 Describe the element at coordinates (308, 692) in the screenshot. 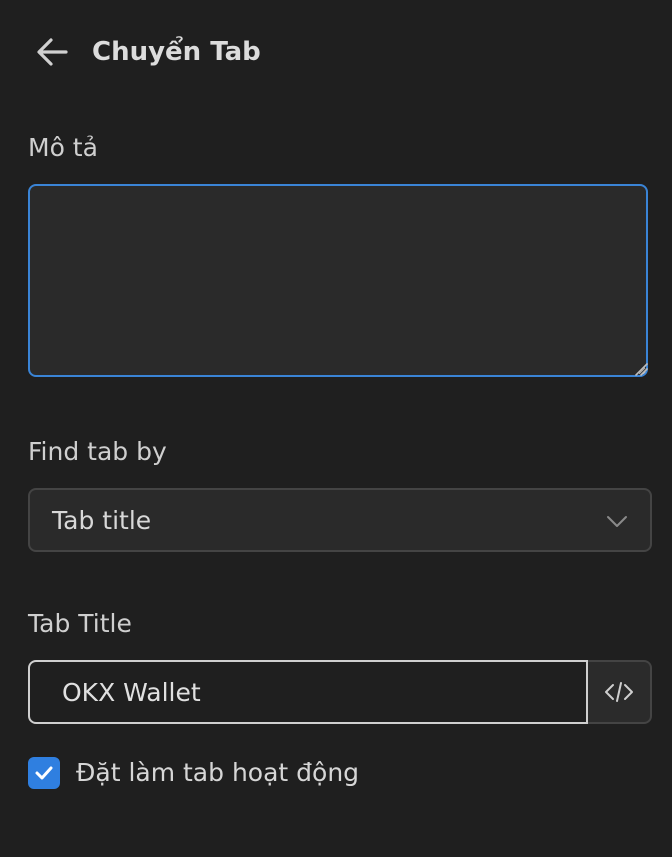

I see `tab-title-input: OKX Wallet` at that location.